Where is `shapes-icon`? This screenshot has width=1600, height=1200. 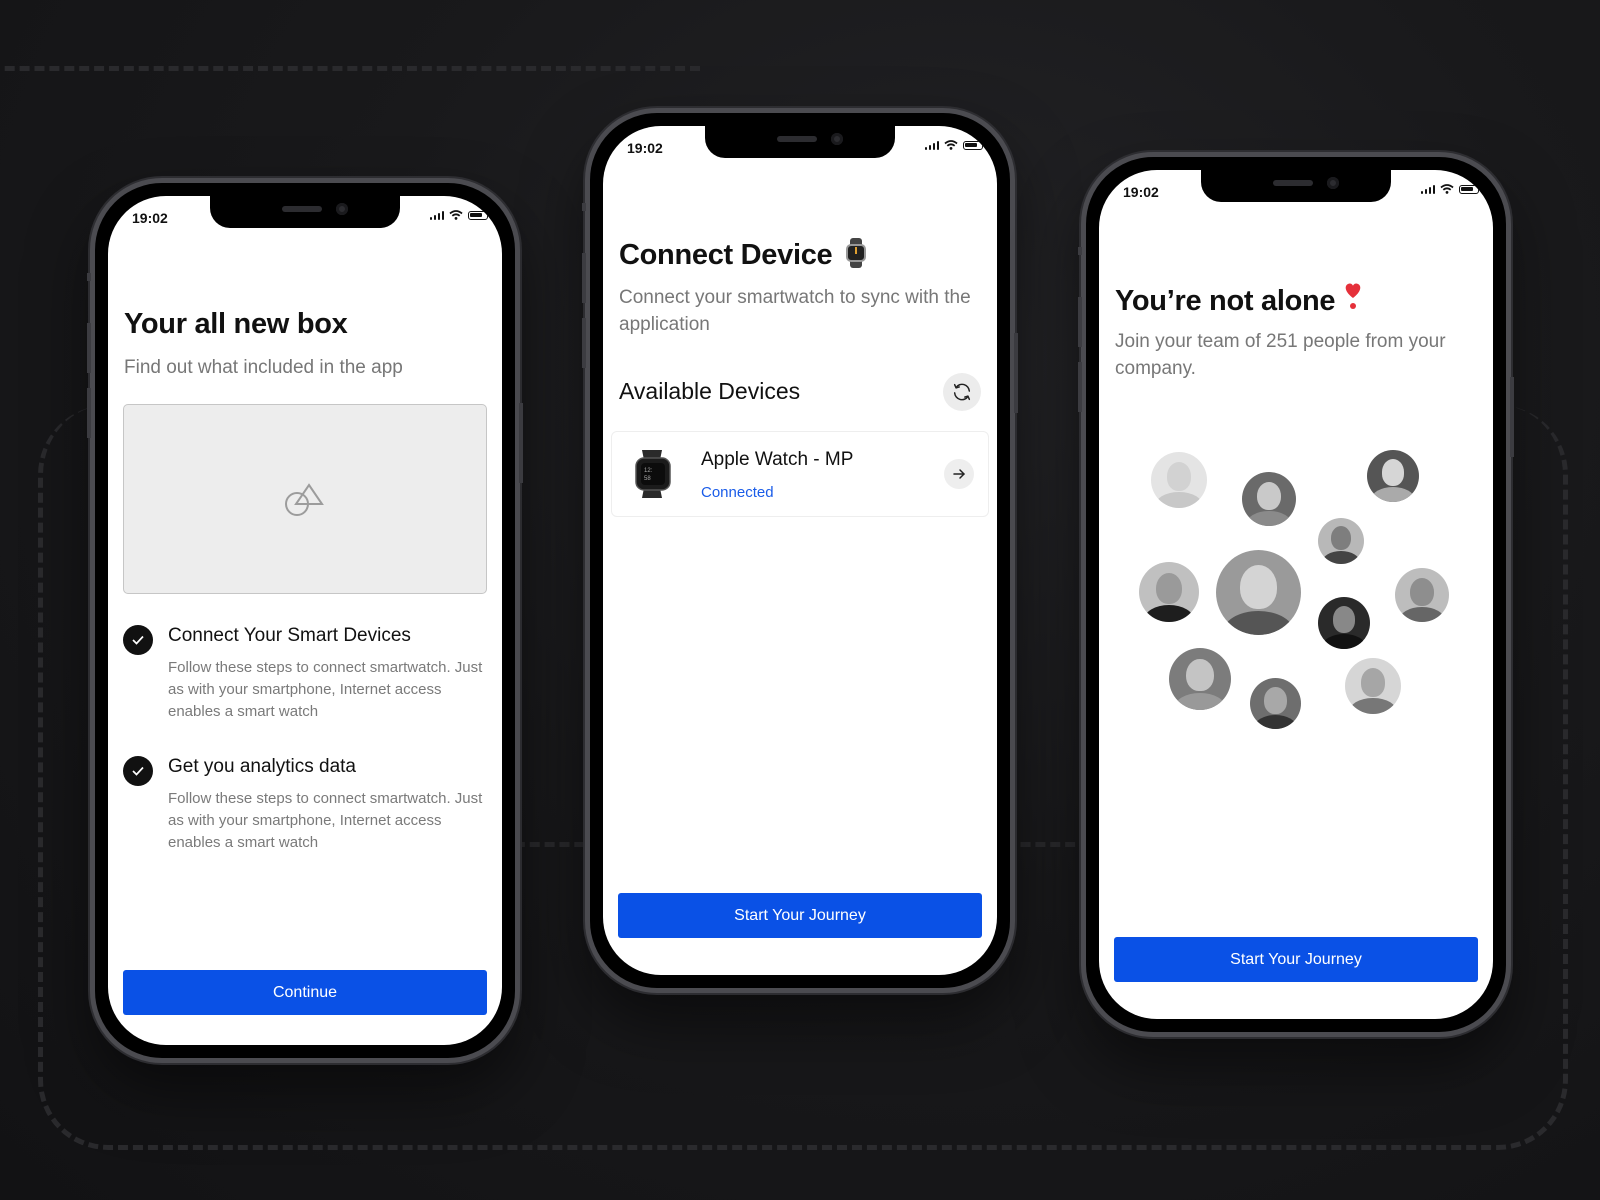 shapes-icon is located at coordinates (304, 499).